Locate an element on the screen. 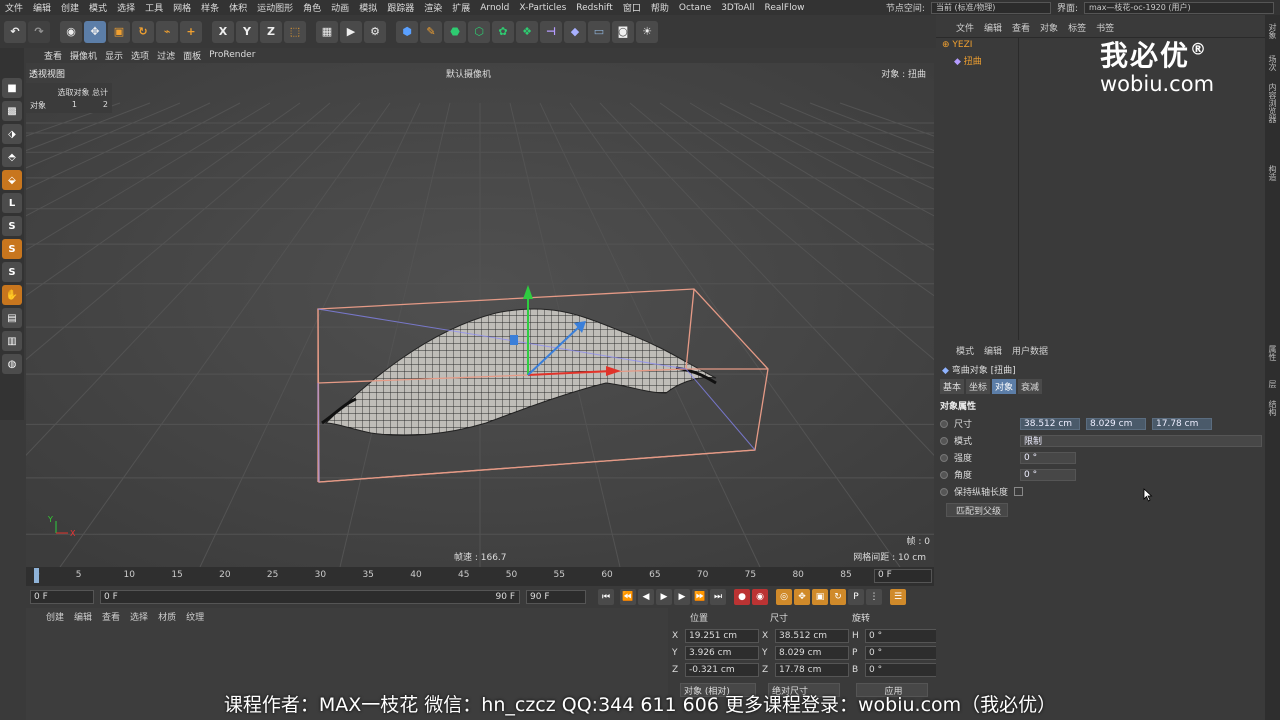 The width and height of the screenshot is (1280, 720). key-param-icon: P is located at coordinates (856, 597).